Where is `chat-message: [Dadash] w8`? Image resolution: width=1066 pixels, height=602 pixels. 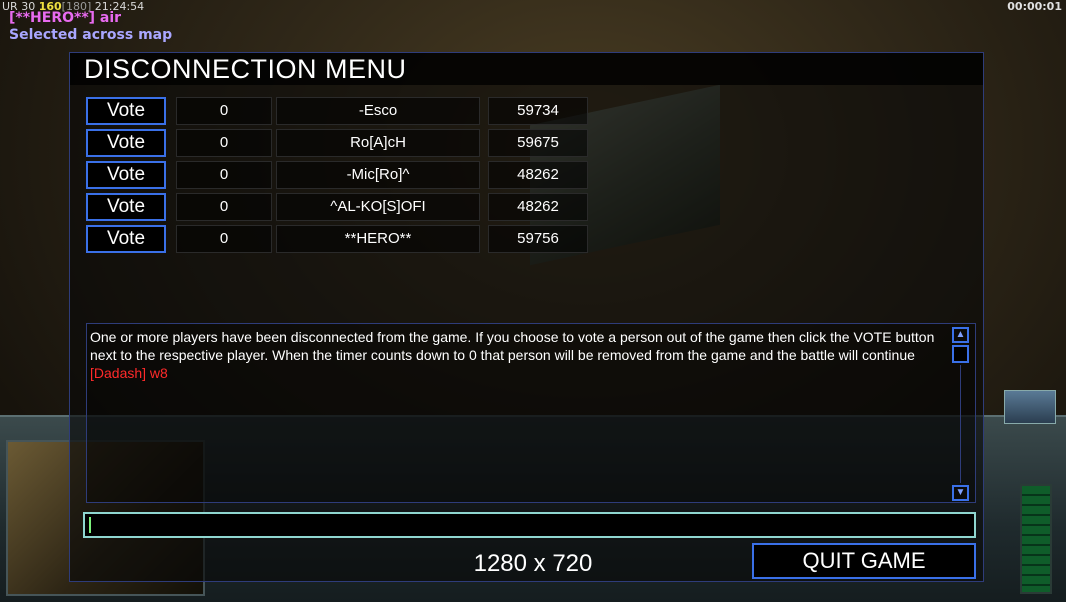 chat-message: [Dadash] w8 is located at coordinates (129, 373).